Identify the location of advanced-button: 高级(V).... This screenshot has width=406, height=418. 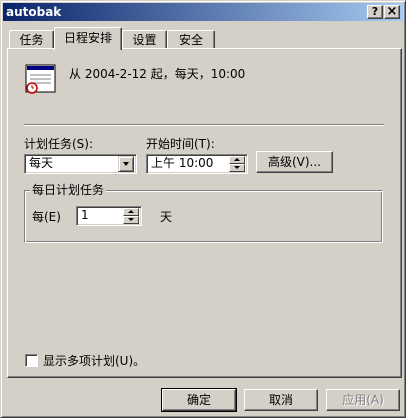
(294, 162).